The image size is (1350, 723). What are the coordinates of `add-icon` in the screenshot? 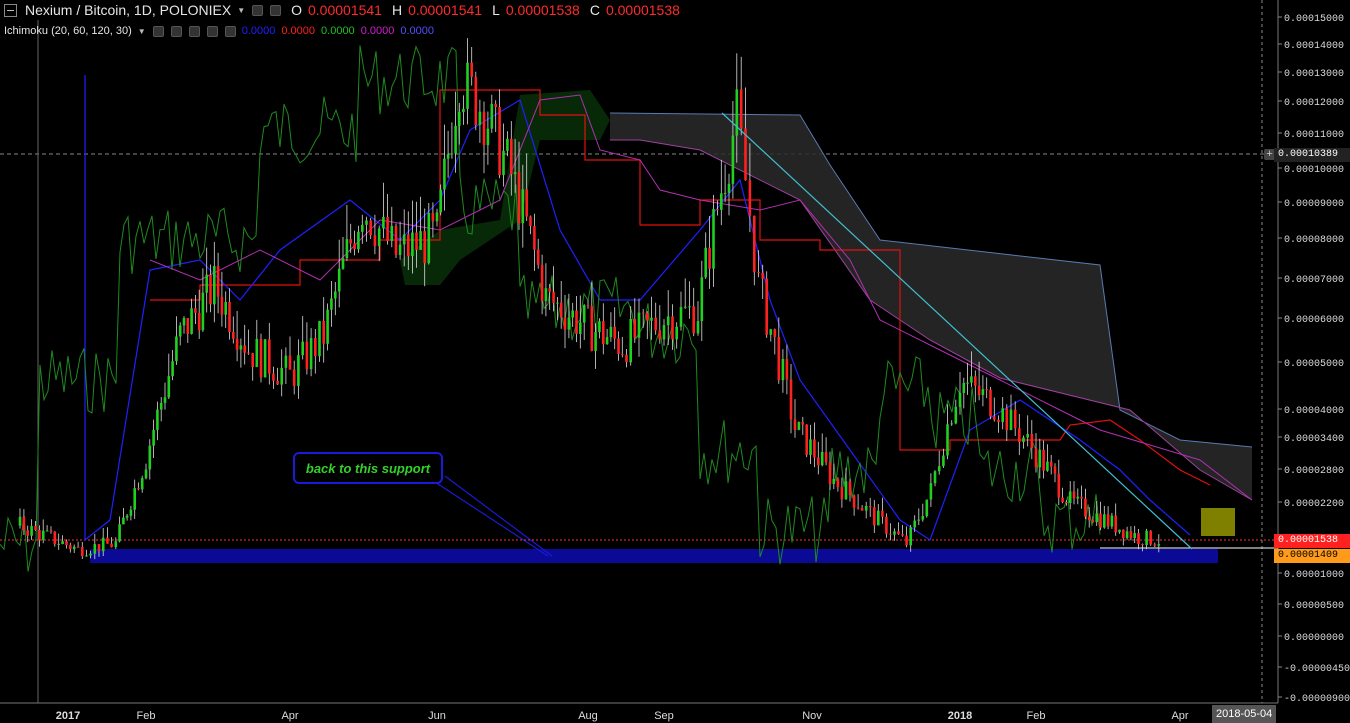 It's located at (212, 31).